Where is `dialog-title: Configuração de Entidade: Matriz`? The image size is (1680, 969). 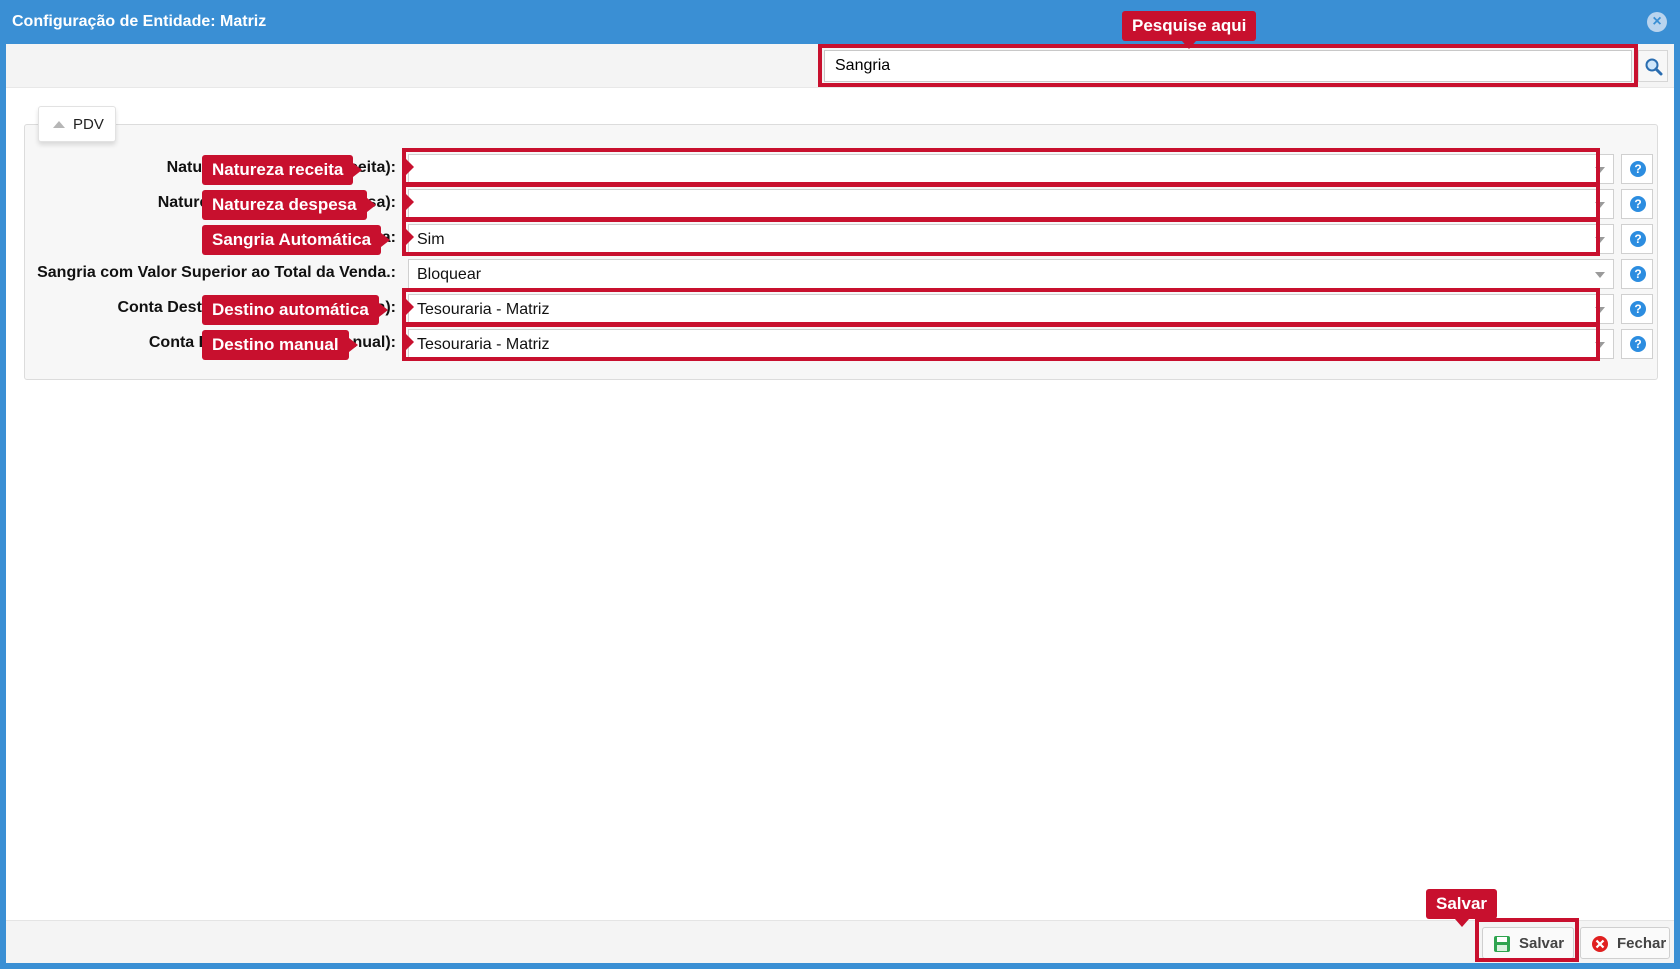
dialog-title: Configuração de Entidade: Matriz is located at coordinates (139, 21).